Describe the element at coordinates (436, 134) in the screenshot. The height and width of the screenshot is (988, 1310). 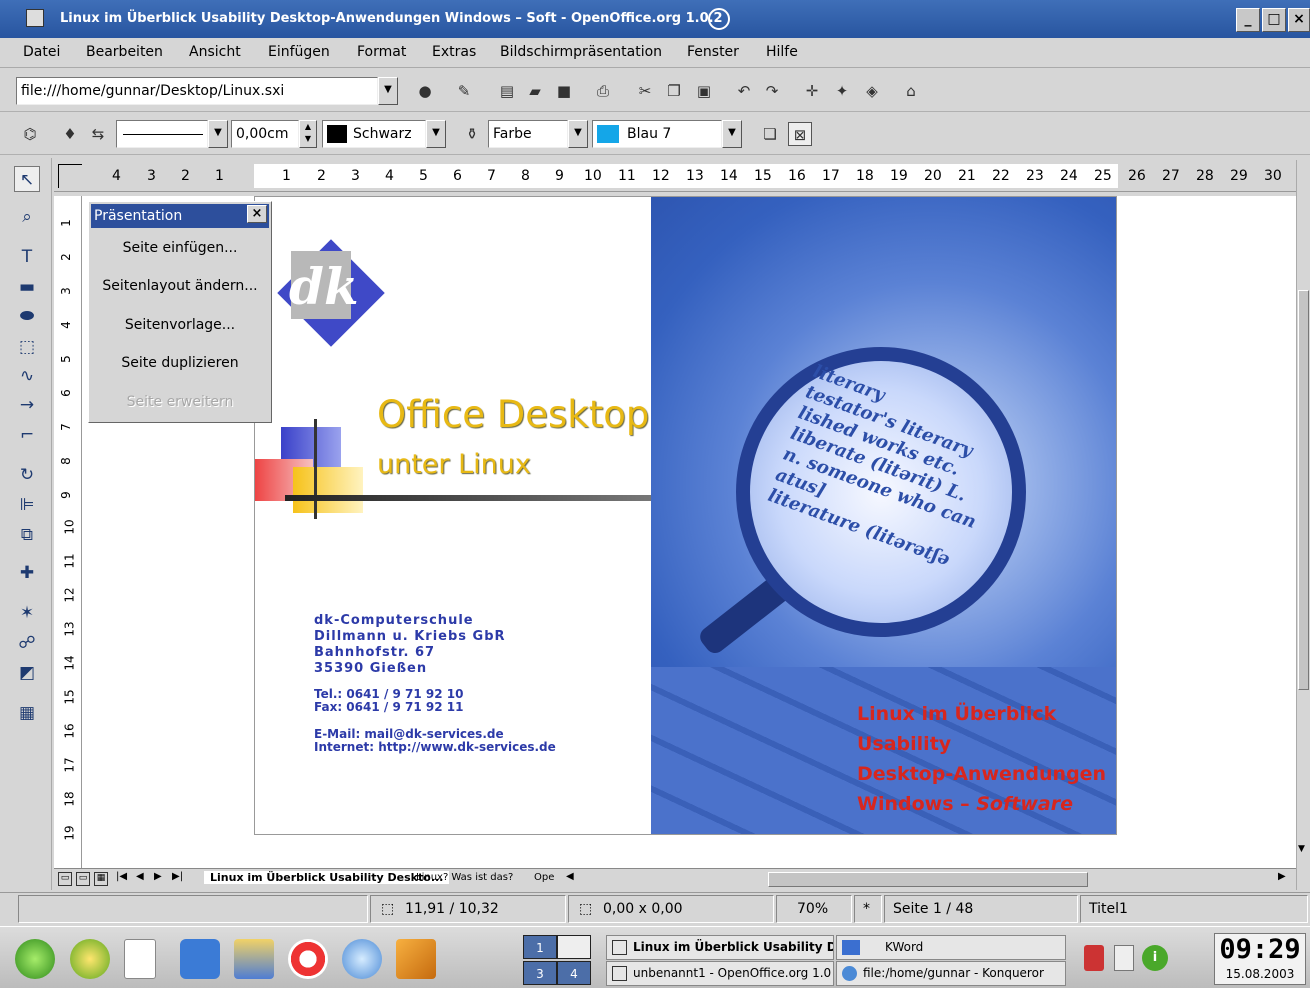
I see `line-color-dropdown: ▼` at that location.